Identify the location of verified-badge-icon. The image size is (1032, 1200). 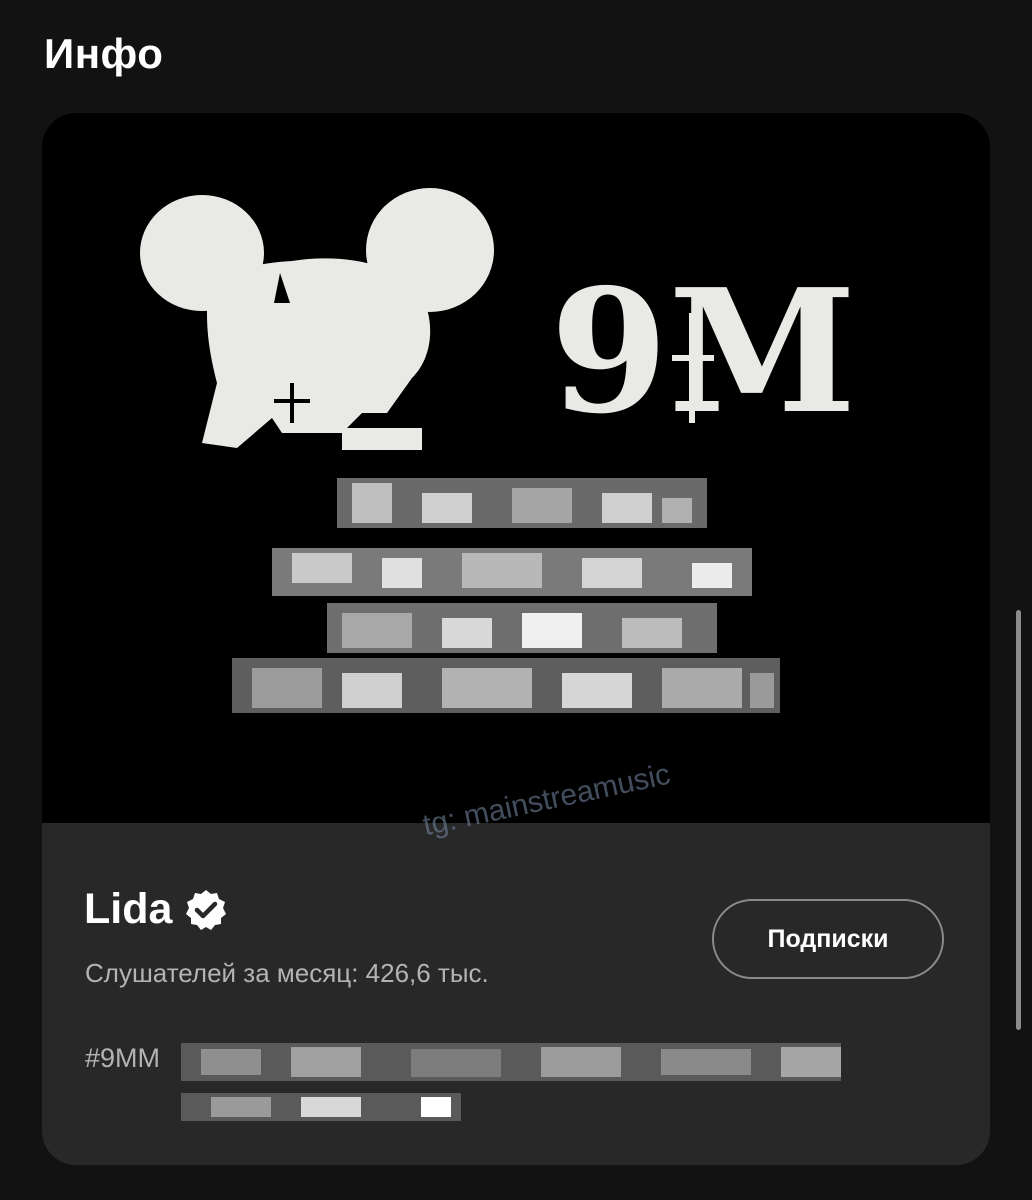
(206, 910).